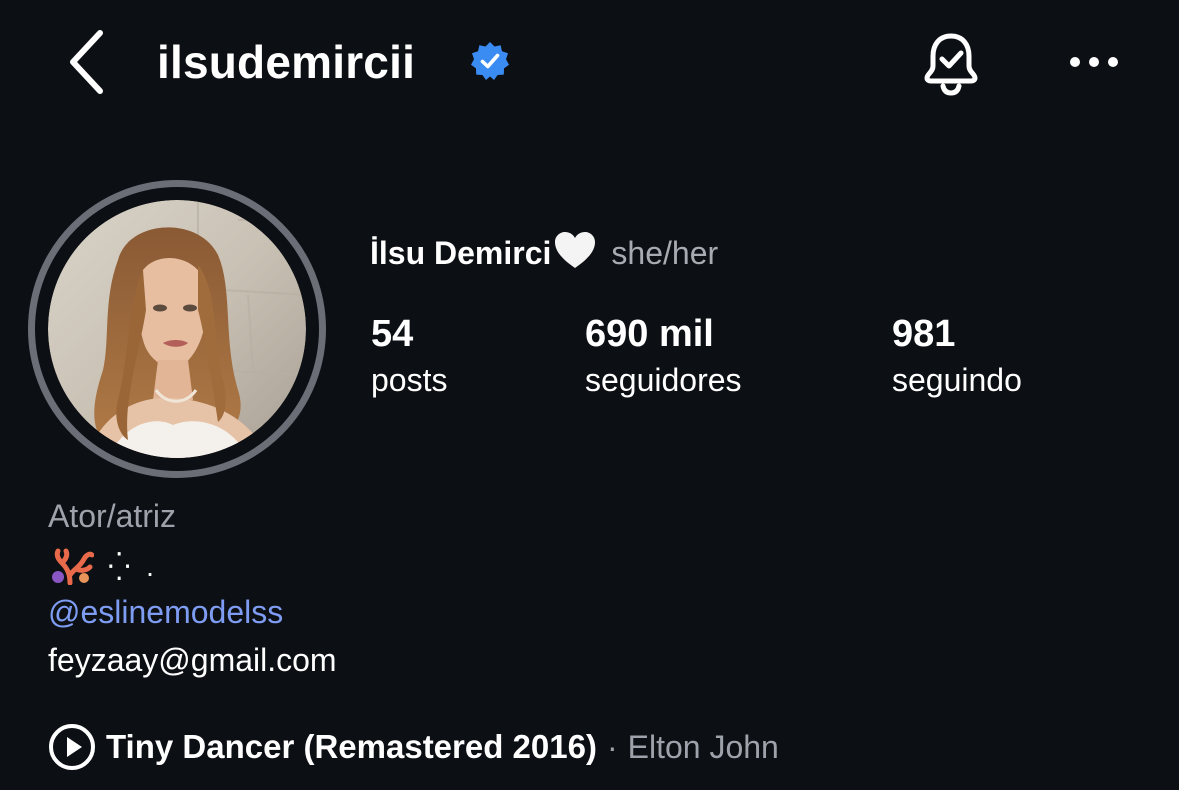  Describe the element at coordinates (409, 357) in the screenshot. I see `stat-posts: 54 posts` at that location.